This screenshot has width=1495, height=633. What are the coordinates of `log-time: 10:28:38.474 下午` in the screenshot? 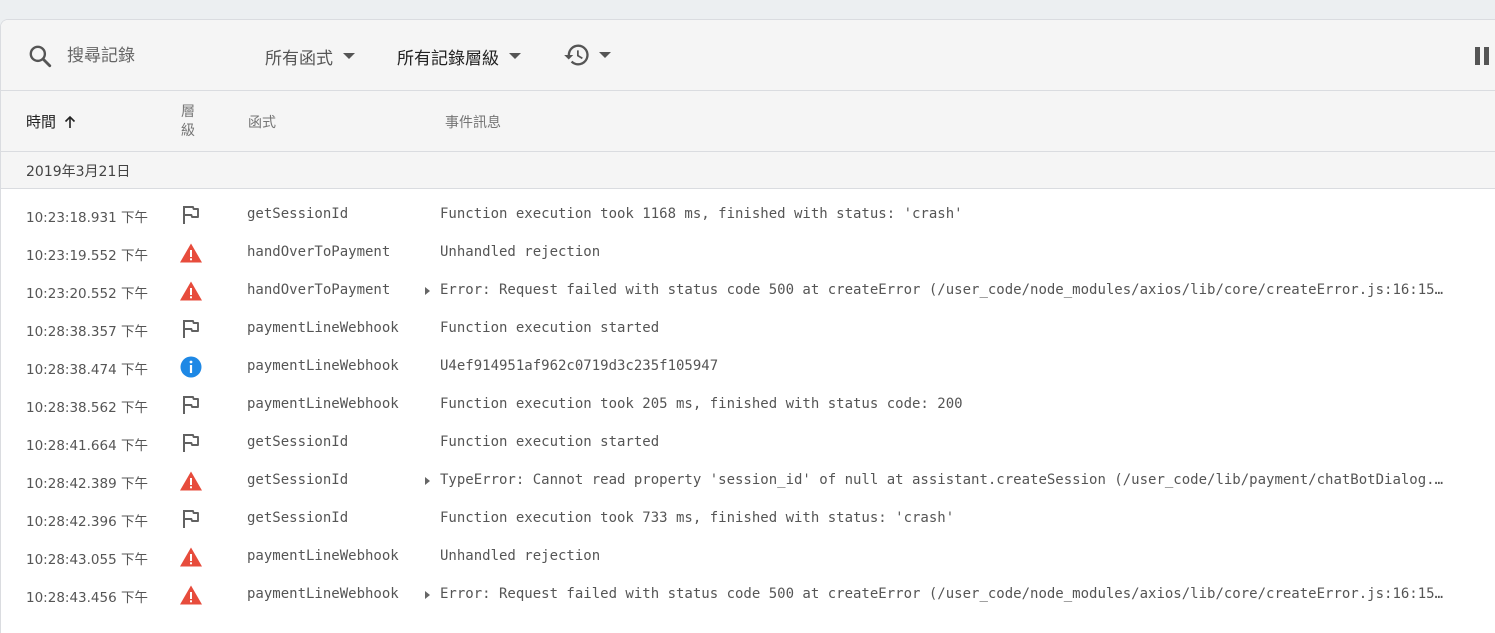 It's located at (87, 370).